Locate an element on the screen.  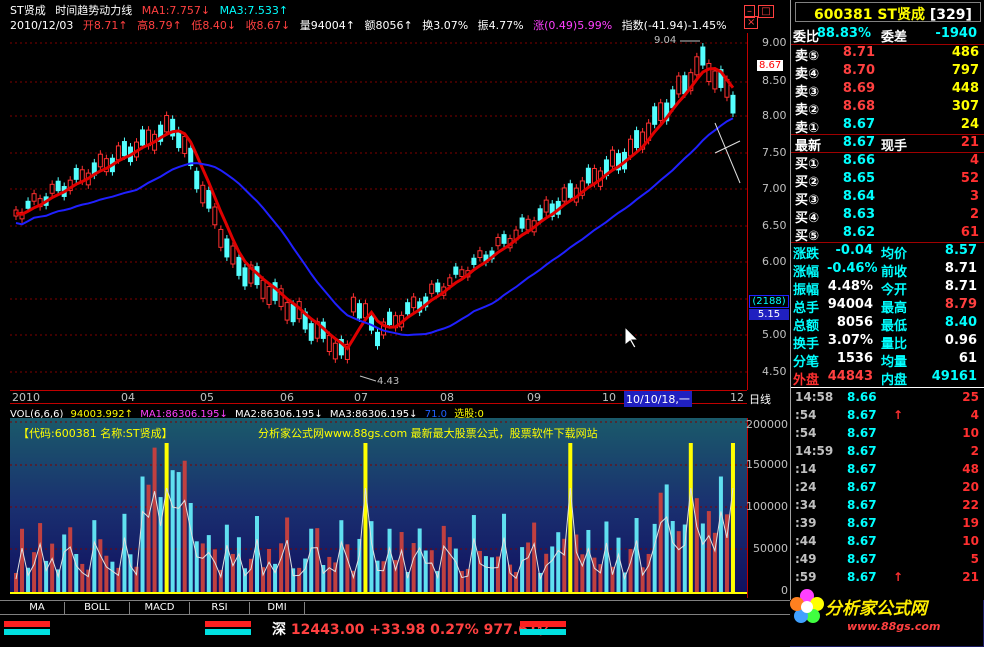
sell-price: 8.69 is located at coordinates (858, 88).